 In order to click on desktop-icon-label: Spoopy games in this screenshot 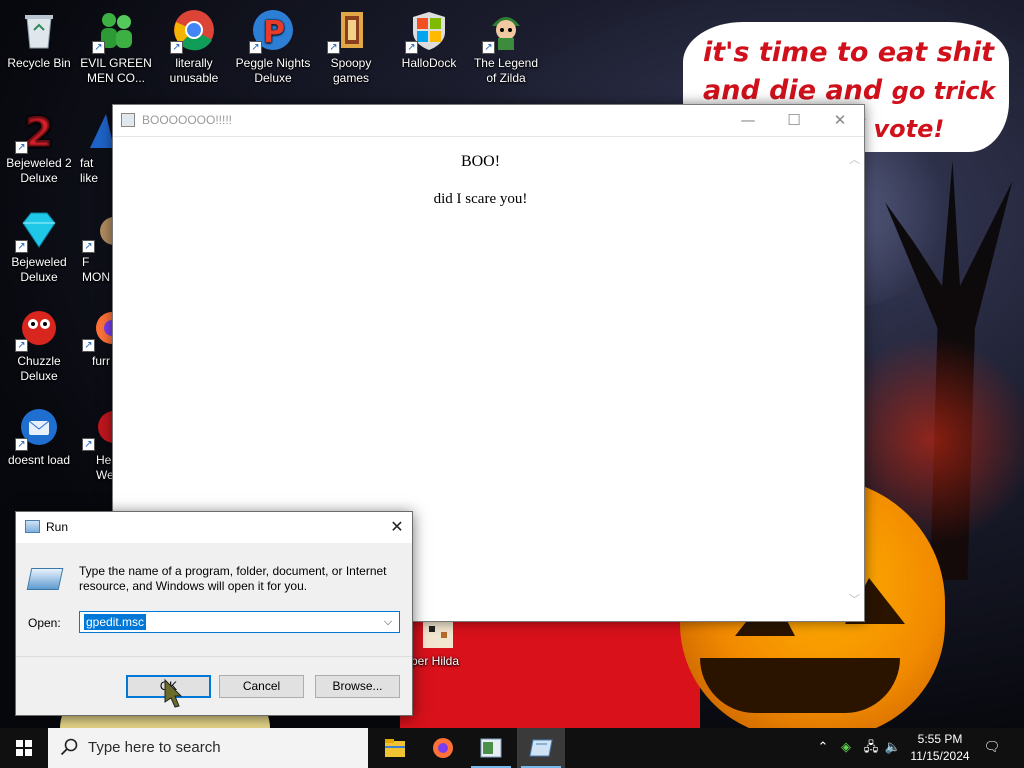, I will do `click(351, 70)`.